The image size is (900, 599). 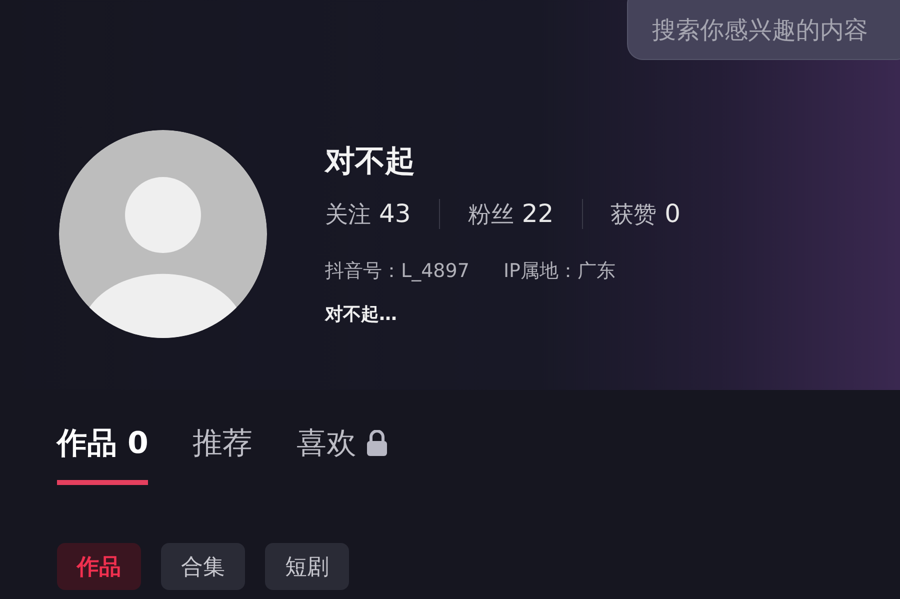 I want to click on profile-tab: 作品 0, so click(x=102, y=451).